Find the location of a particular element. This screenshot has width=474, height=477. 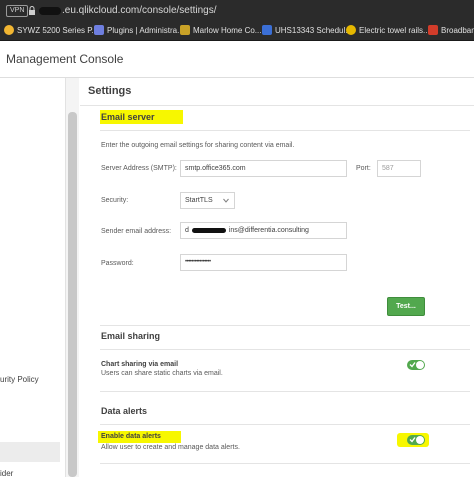

sidebar: urity Policy ider is located at coordinates (32, 277).